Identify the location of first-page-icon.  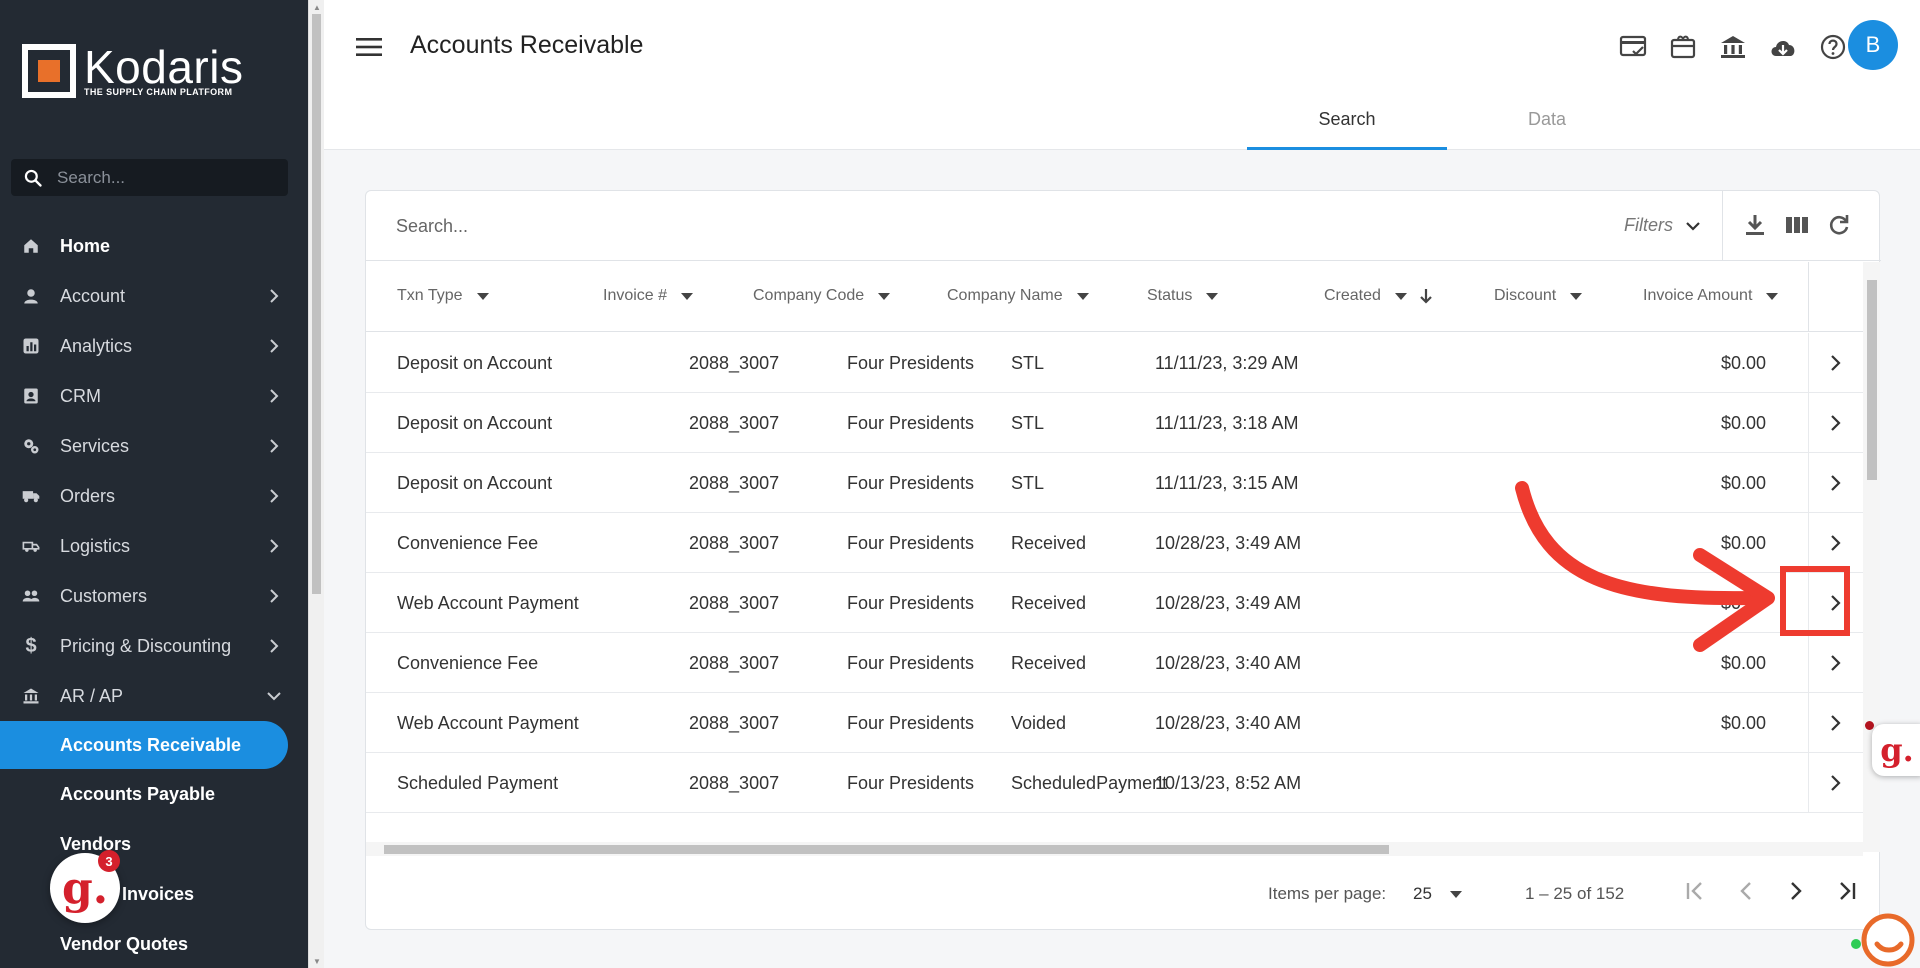
(1696, 891).